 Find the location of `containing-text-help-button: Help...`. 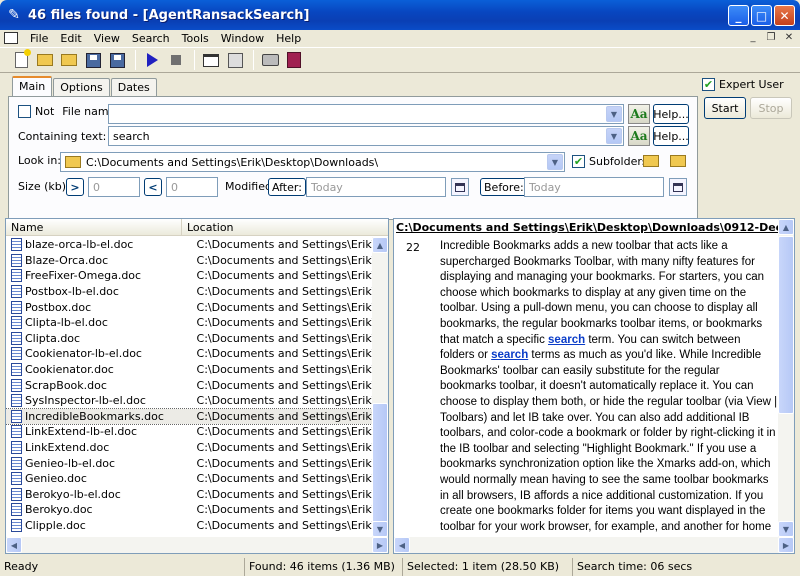

containing-text-help-button: Help... is located at coordinates (671, 136).